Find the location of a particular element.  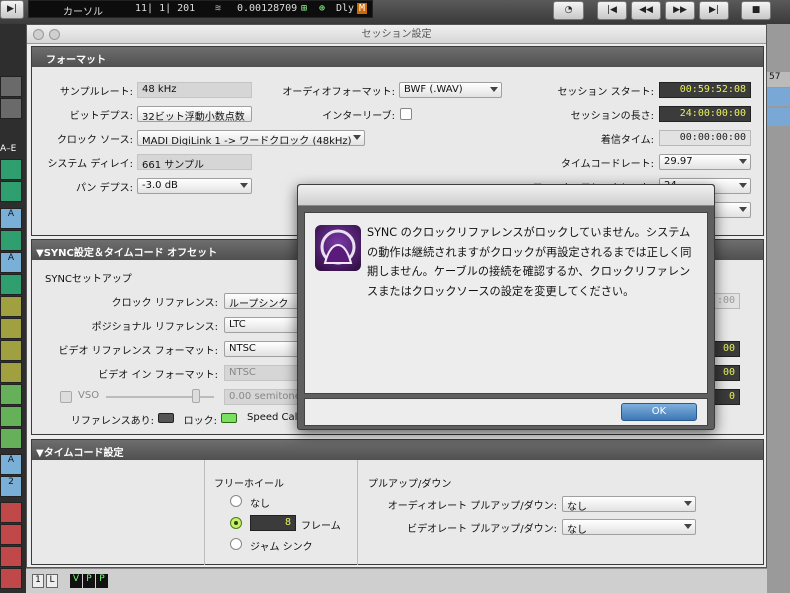

ok-button: OK is located at coordinates (659, 412).